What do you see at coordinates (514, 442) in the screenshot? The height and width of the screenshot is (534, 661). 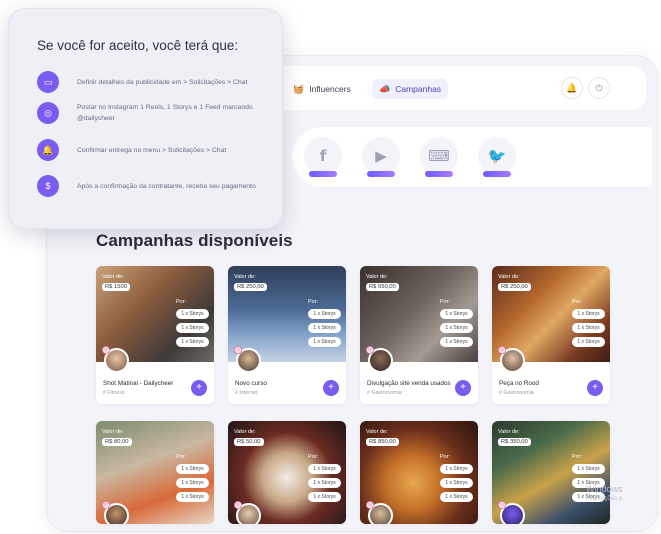 I see `price-badge: R$ 350,00` at bounding box center [514, 442].